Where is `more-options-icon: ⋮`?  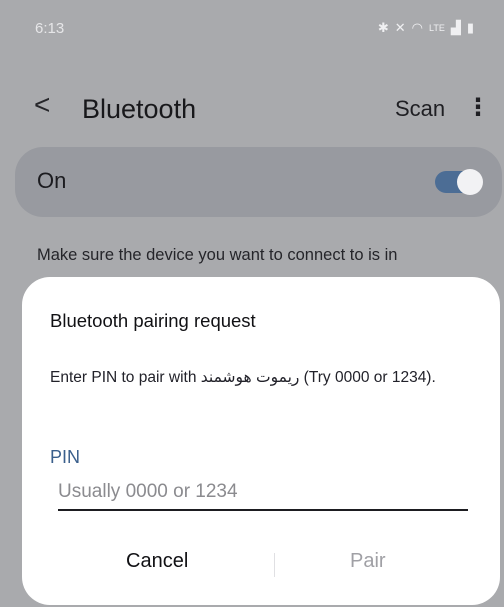 more-options-icon: ⋮ is located at coordinates (478, 107).